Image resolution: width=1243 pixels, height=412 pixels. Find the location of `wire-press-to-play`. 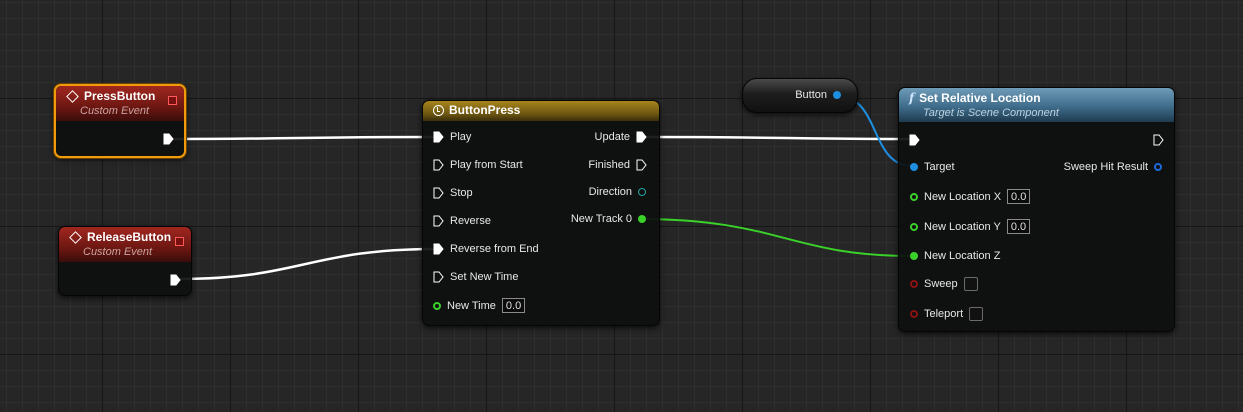

wire-press-to-play is located at coordinates (304, 138).